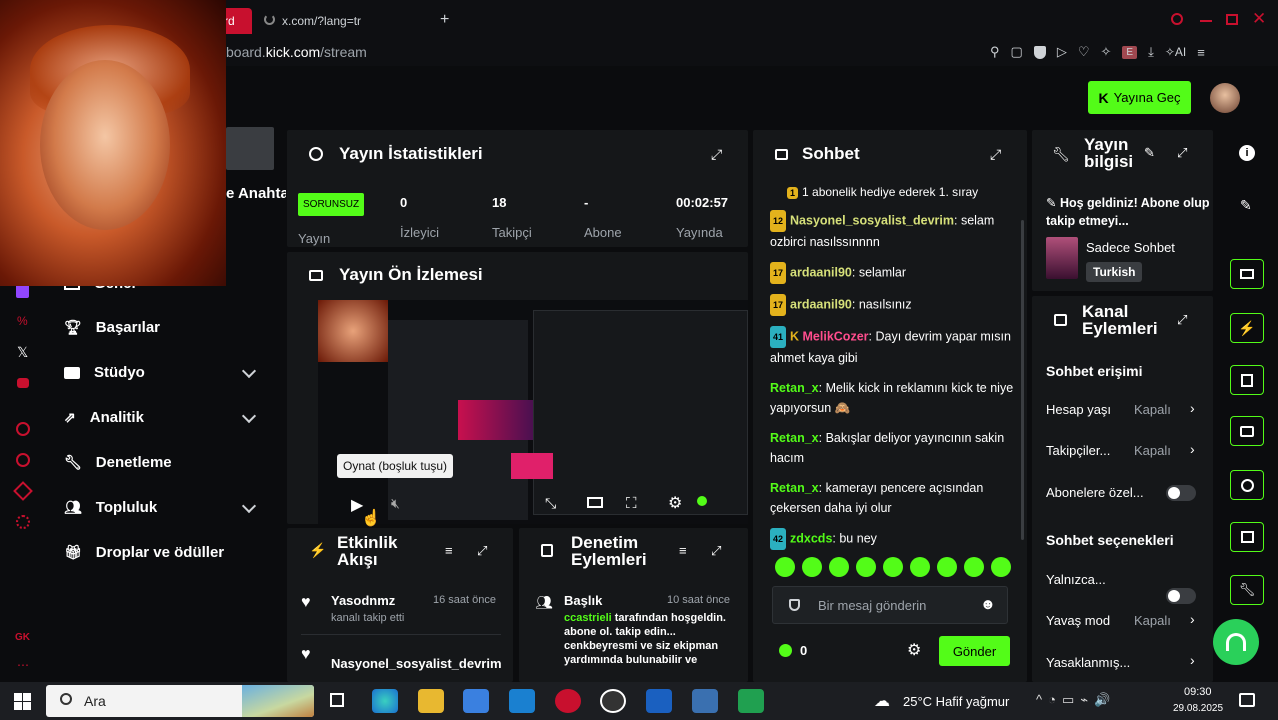 The height and width of the screenshot is (720, 1278). I want to click on filter-icon: ≡, so click(683, 550).